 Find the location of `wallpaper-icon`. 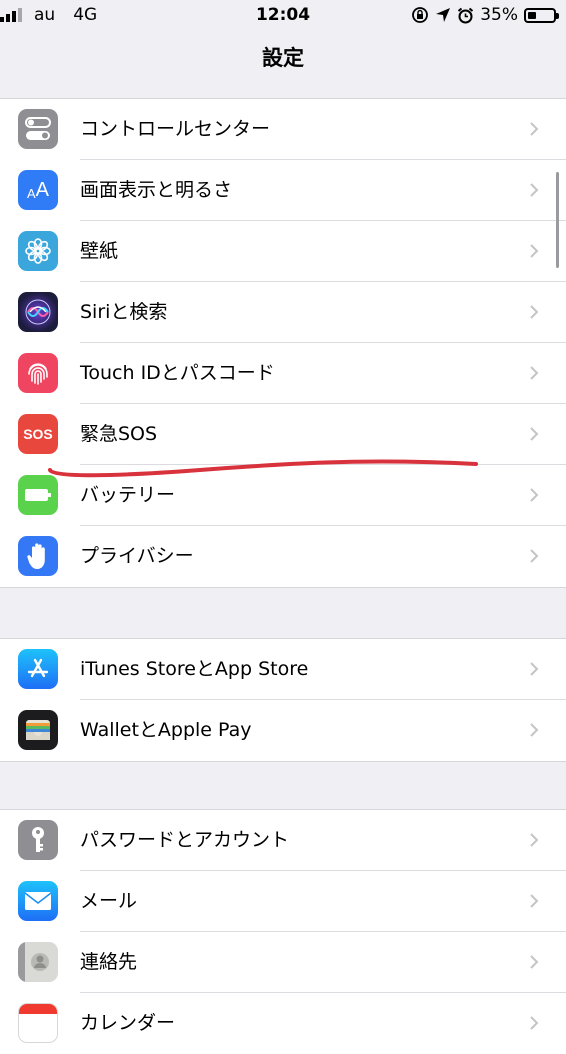

wallpaper-icon is located at coordinates (38, 251).